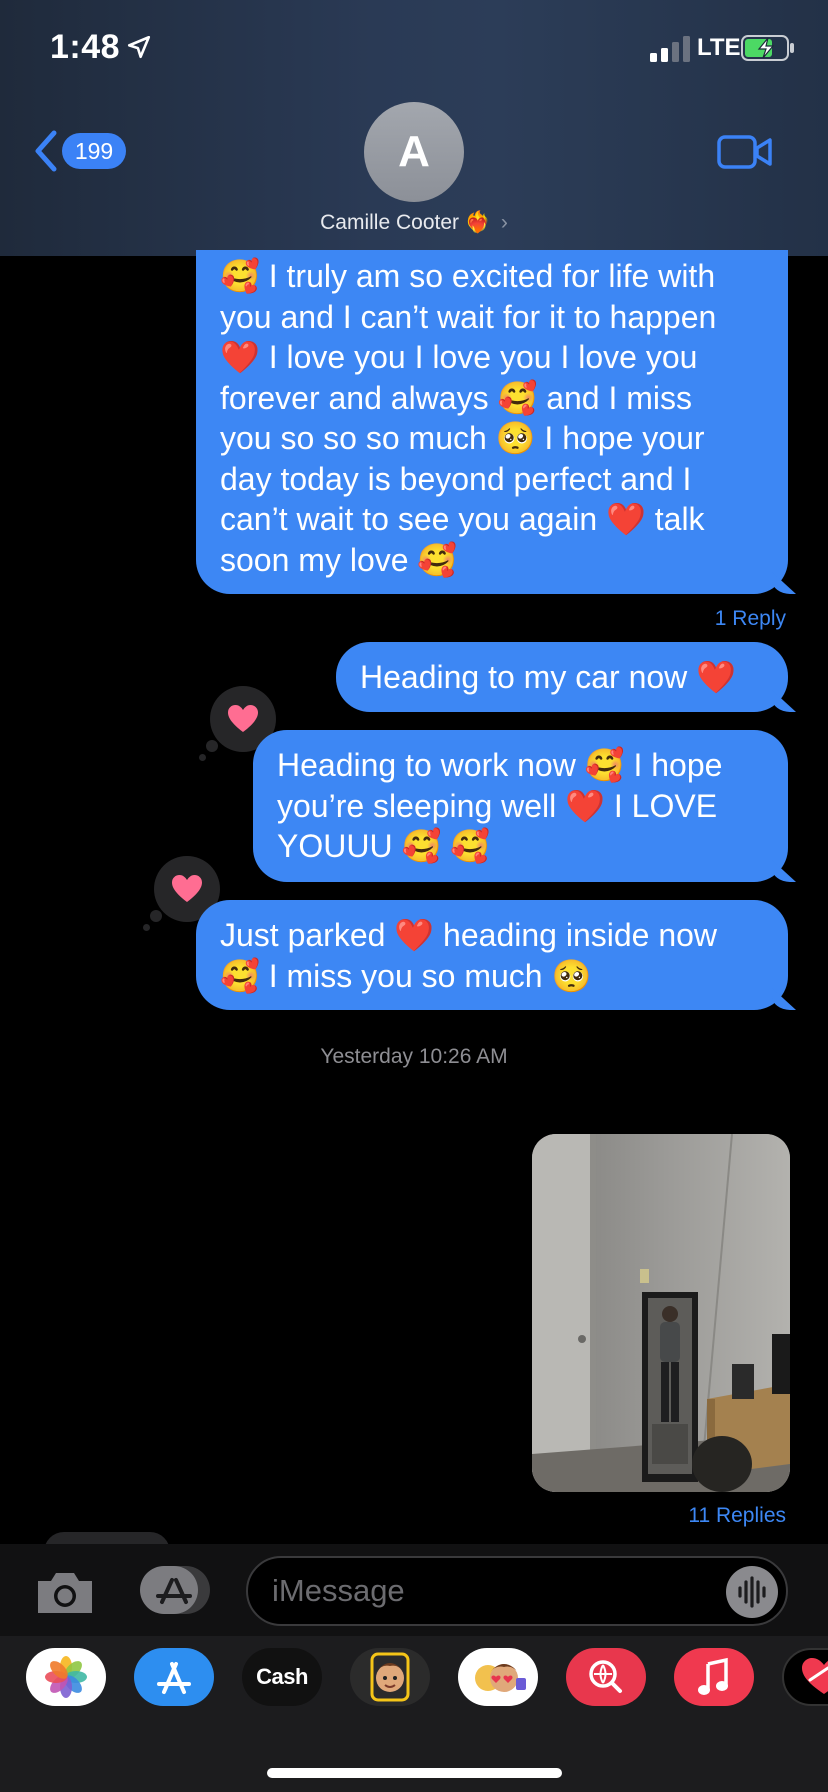 The image size is (828, 1792). I want to click on compose-bar, so click(414, 1590).